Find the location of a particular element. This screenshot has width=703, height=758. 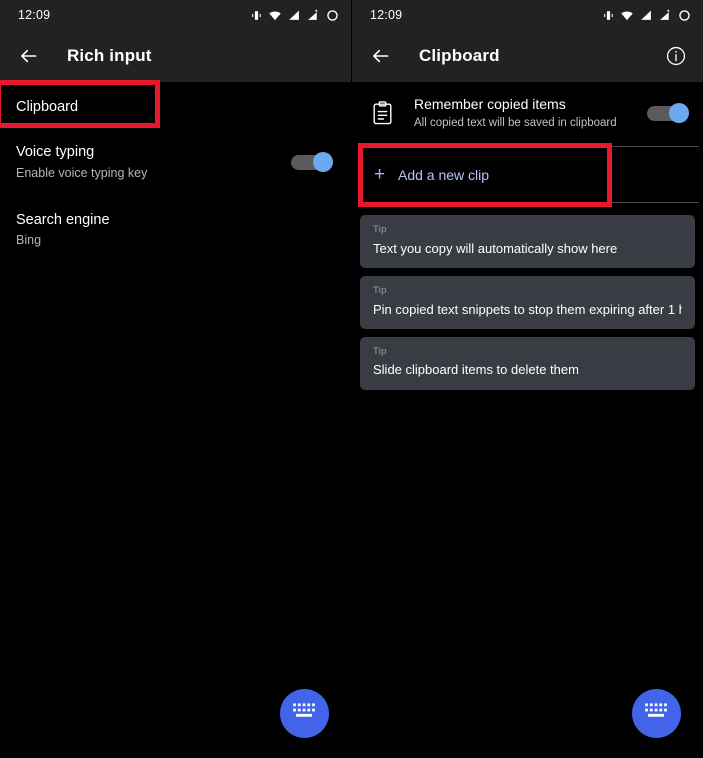

status-bar-icons-right is located at coordinates (646, 15).